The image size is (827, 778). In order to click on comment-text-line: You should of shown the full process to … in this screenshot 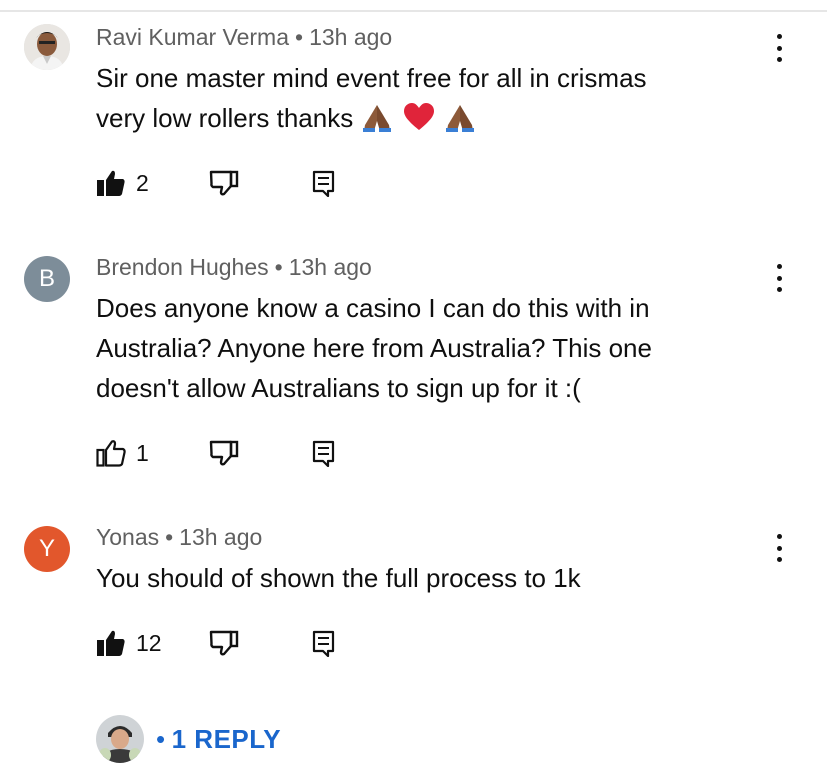, I will do `click(338, 578)`.